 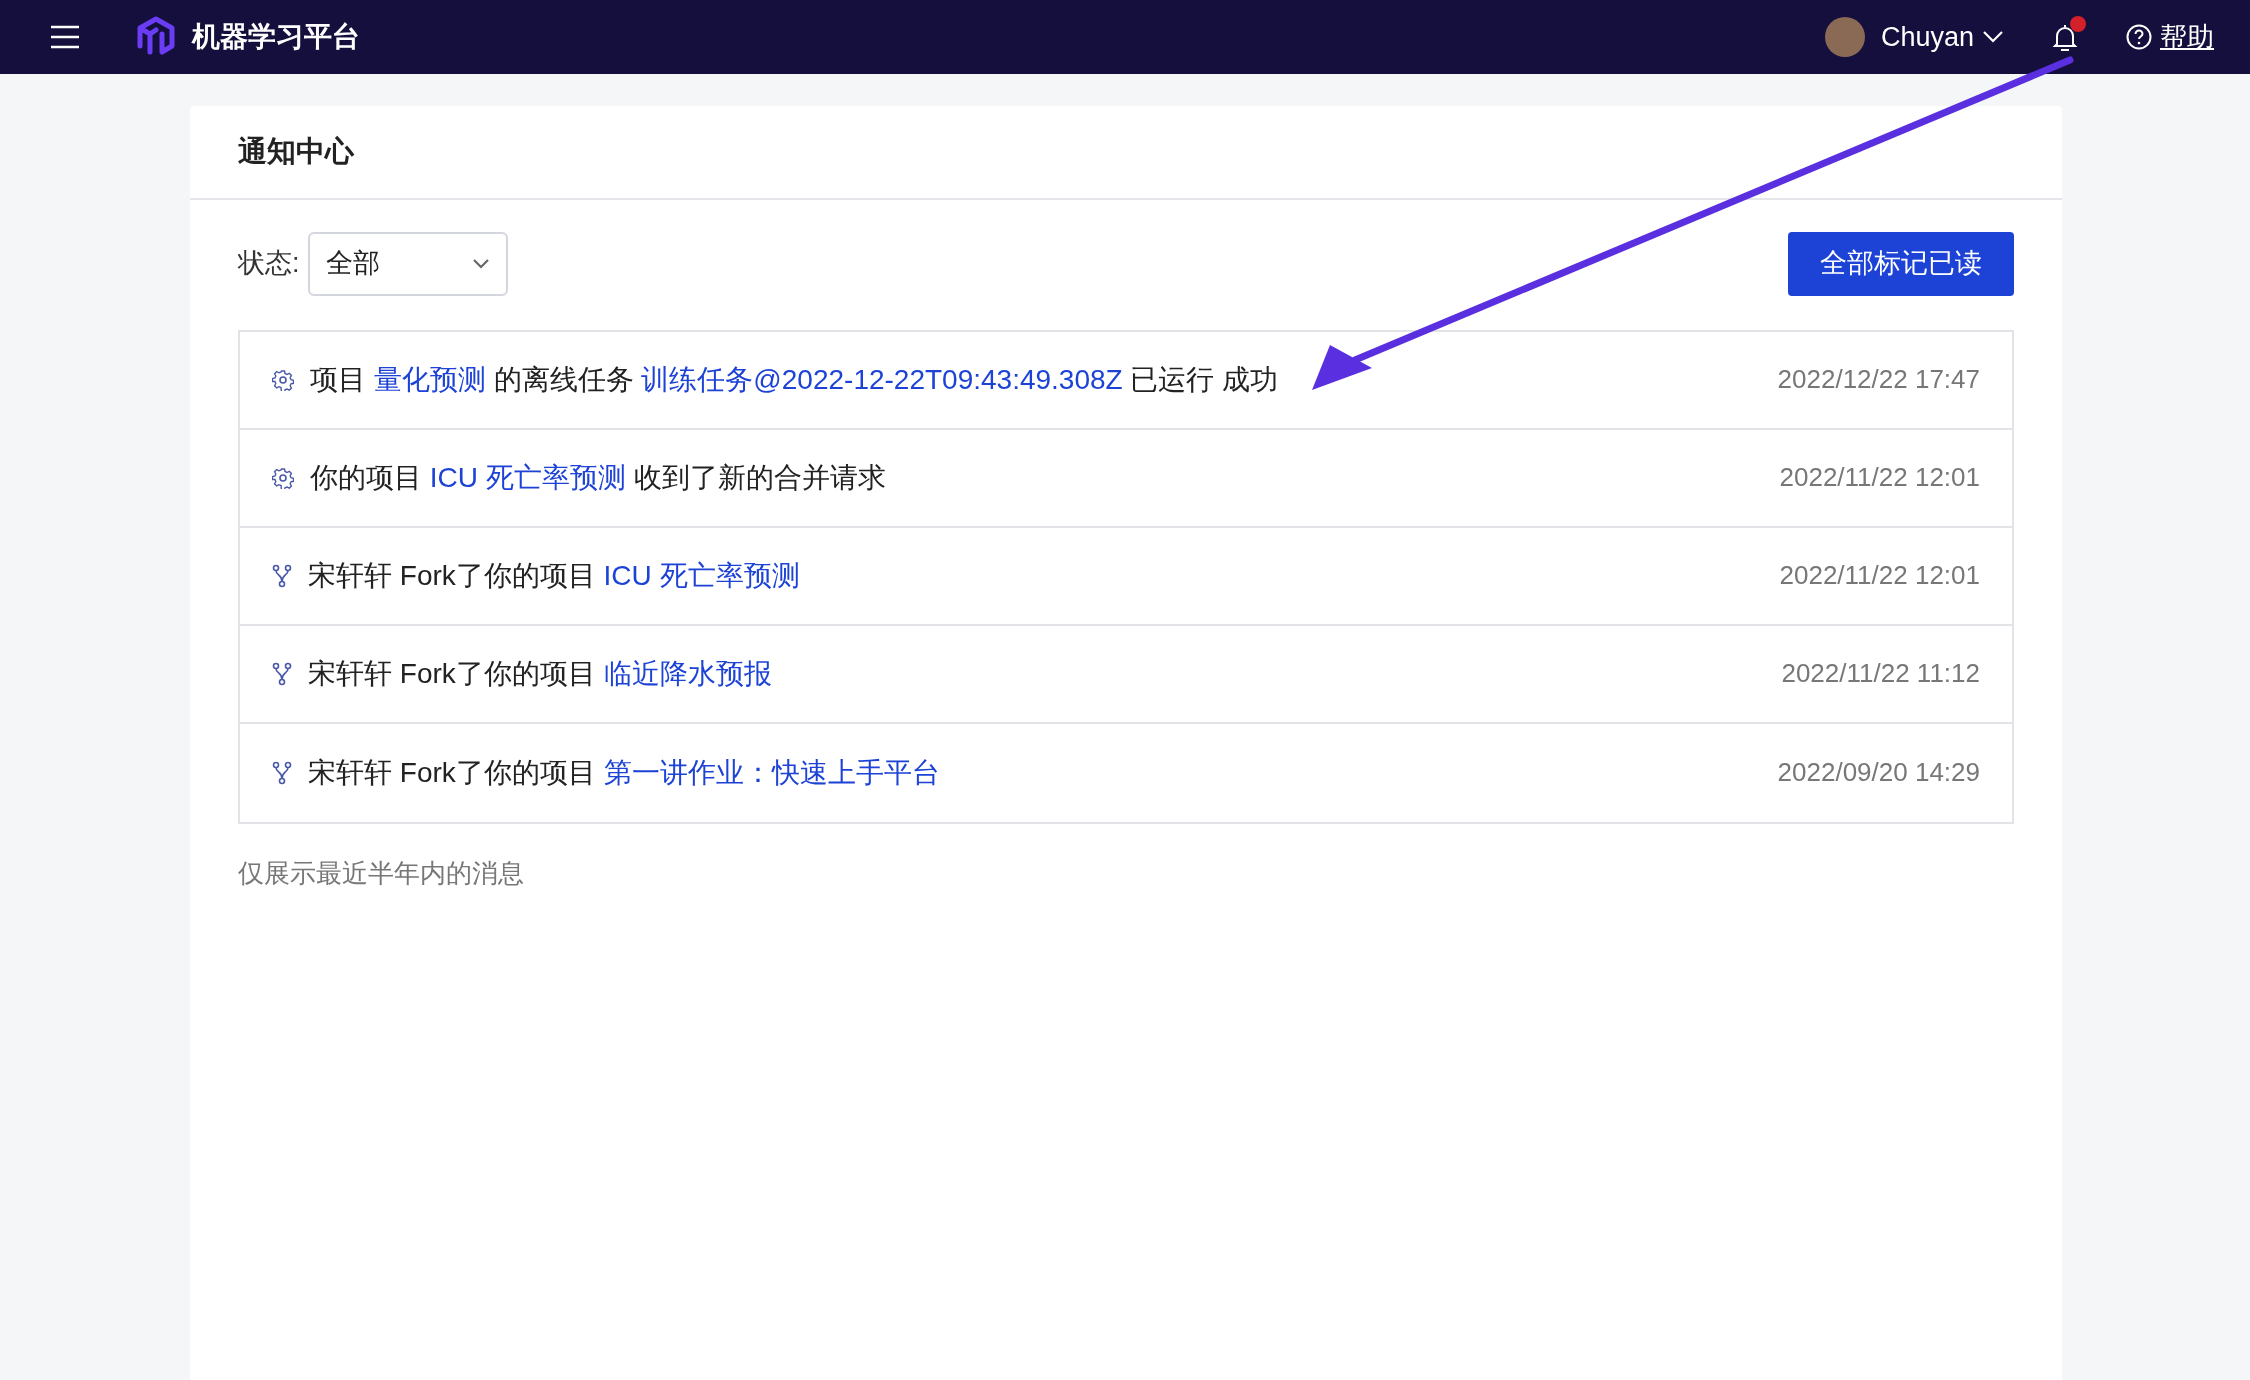 I want to click on mark-all-read-button: 全部标记已读, so click(x=1901, y=263).